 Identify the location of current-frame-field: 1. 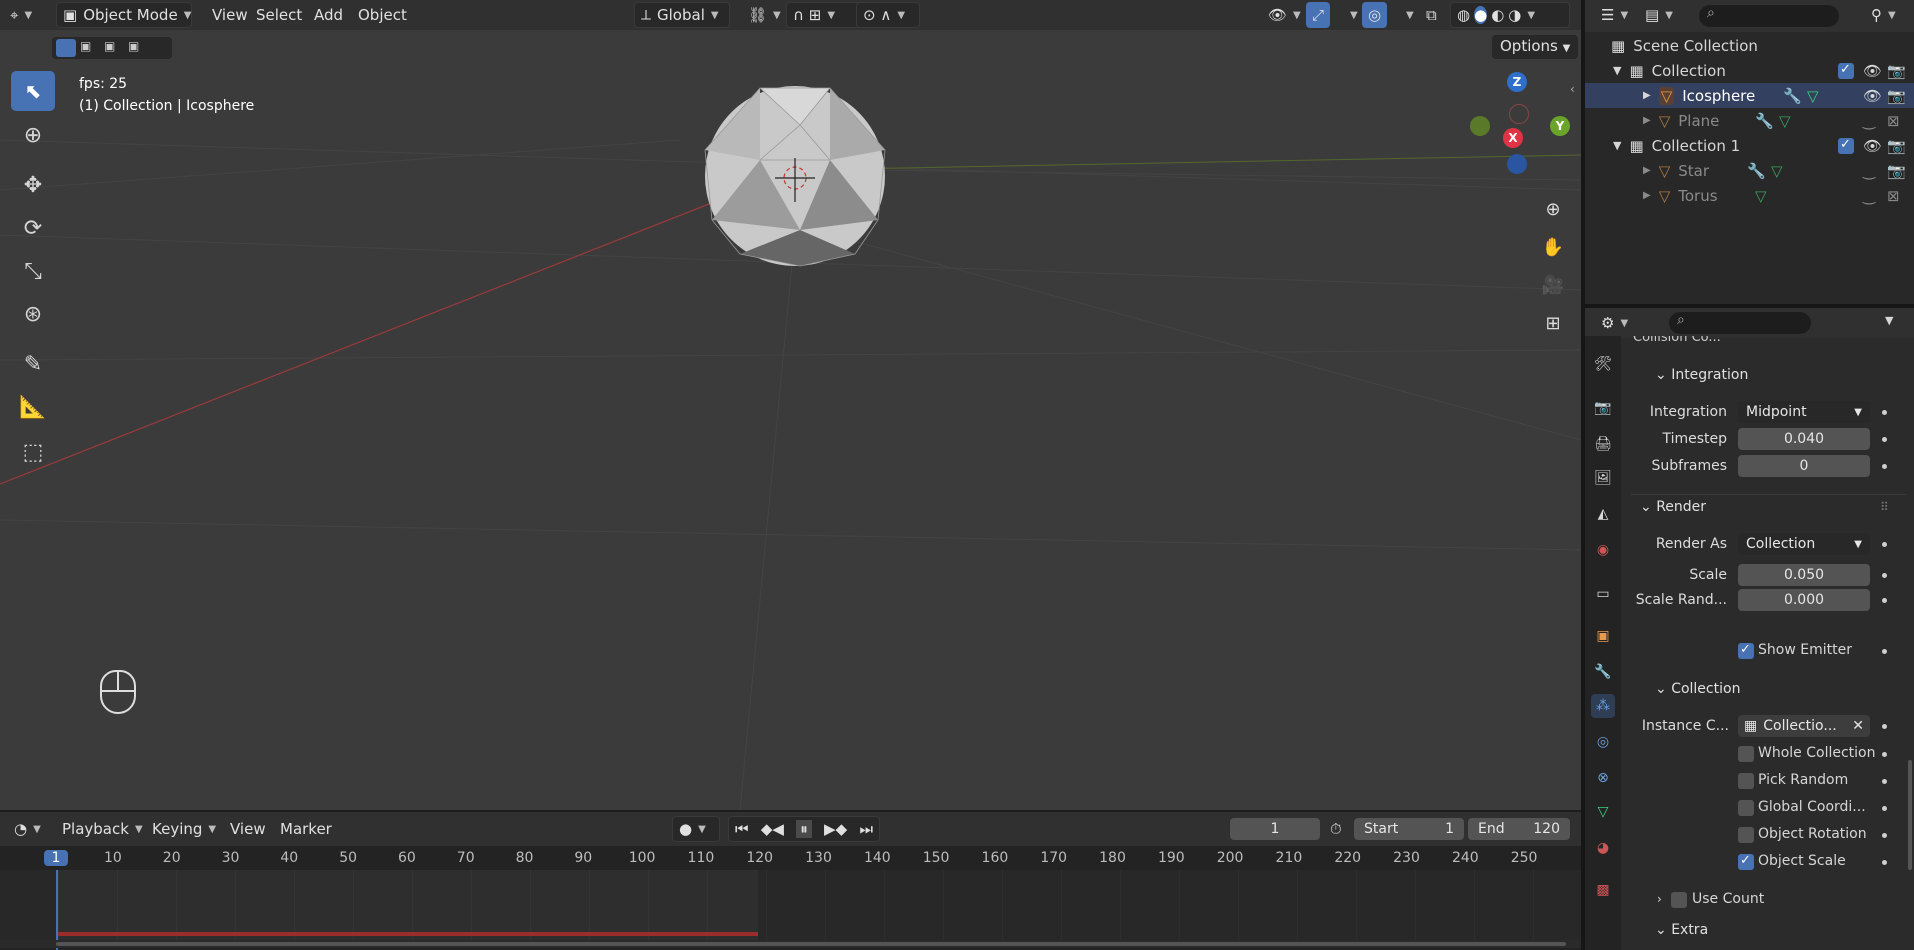
(1275, 829).